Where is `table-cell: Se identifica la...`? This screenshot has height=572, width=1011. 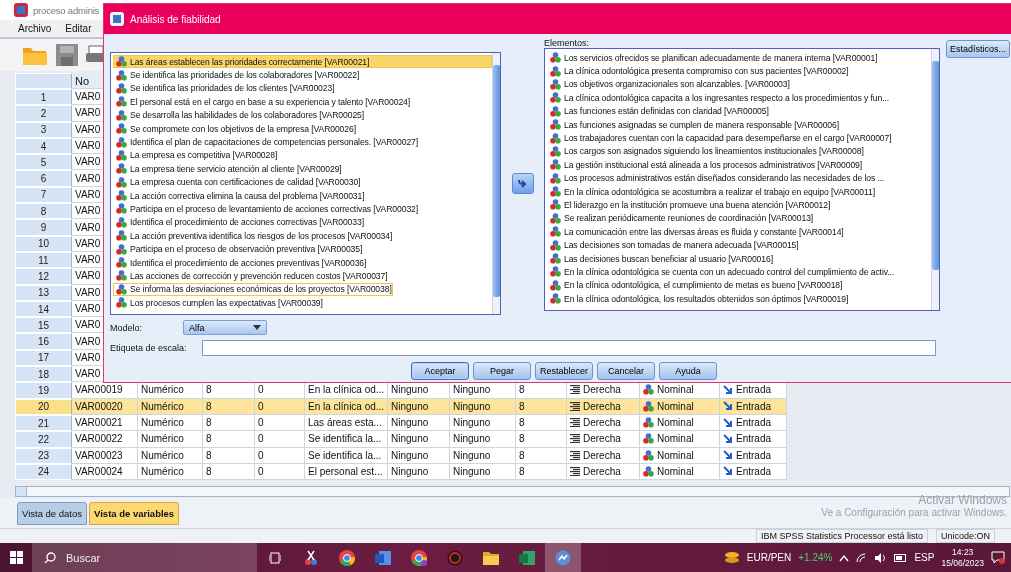 table-cell: Se identifica la... is located at coordinates (346, 439).